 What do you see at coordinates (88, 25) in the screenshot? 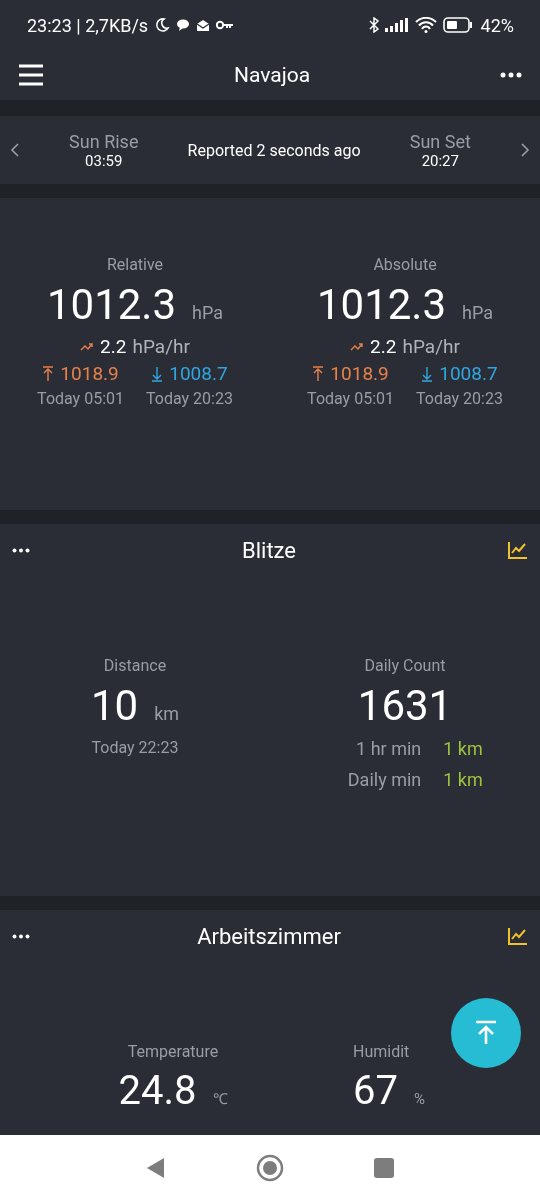
I see `status-time: 23:23 | 2,7KB/s` at bounding box center [88, 25].